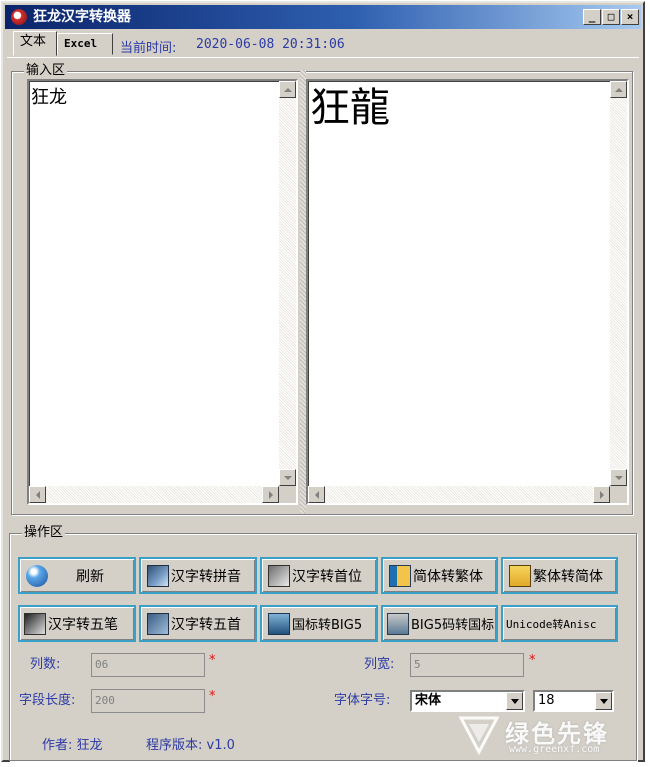 The height and width of the screenshot is (767, 650). What do you see at coordinates (552, 736) in the screenshot?
I see `watermark: 绿色先锋 www.greenxf.com` at bounding box center [552, 736].